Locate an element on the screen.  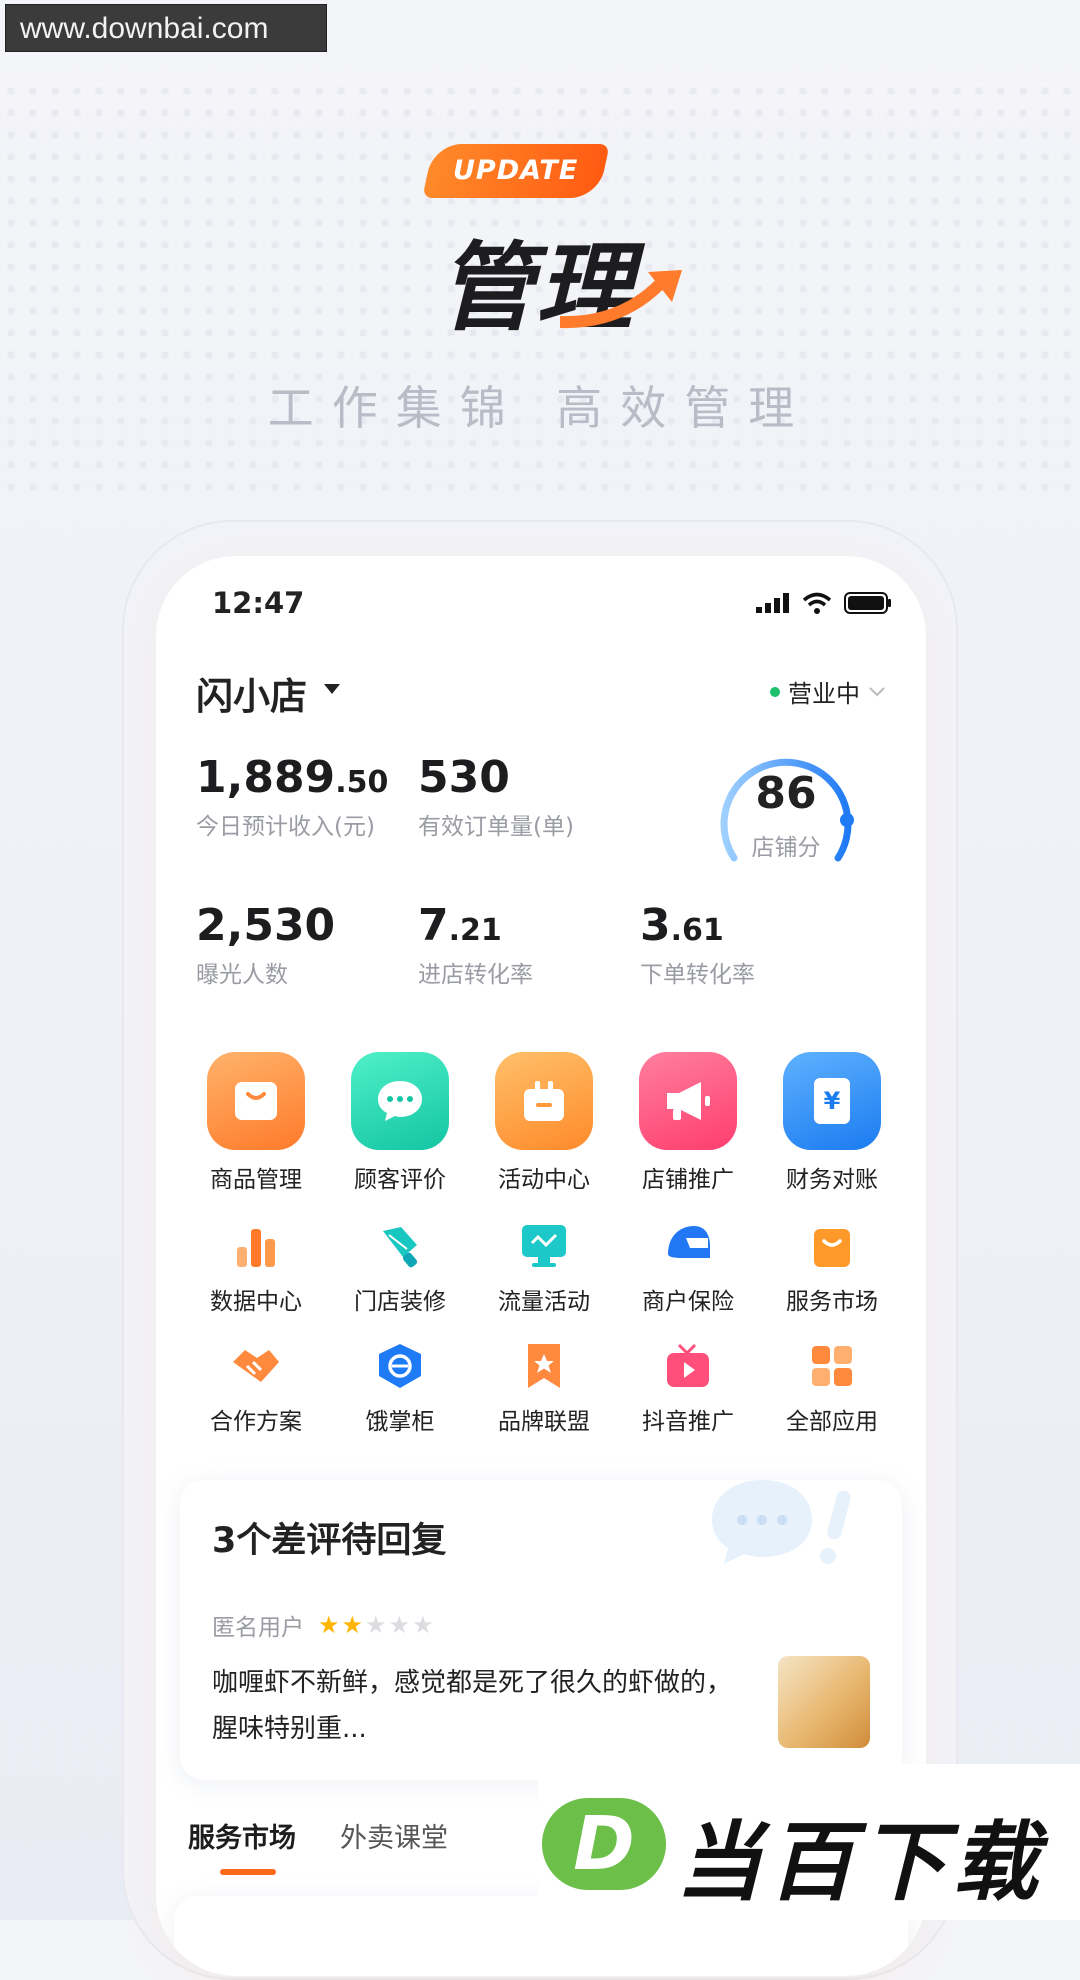
tab-service-market: 服务市场 is located at coordinates (242, 1845).